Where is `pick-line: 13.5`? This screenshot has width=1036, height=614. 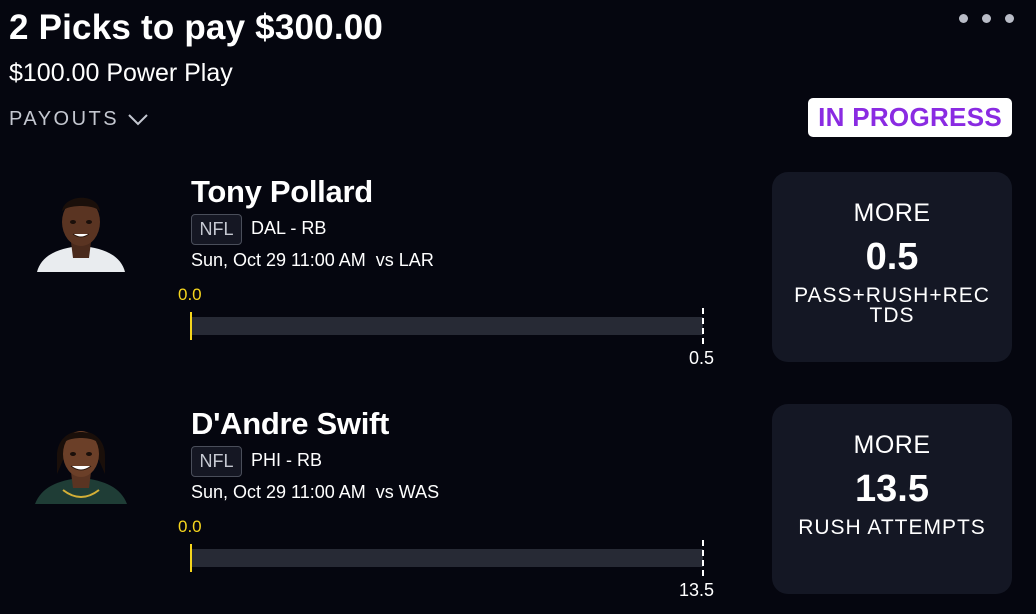
pick-line: 13.5 is located at coordinates (892, 489).